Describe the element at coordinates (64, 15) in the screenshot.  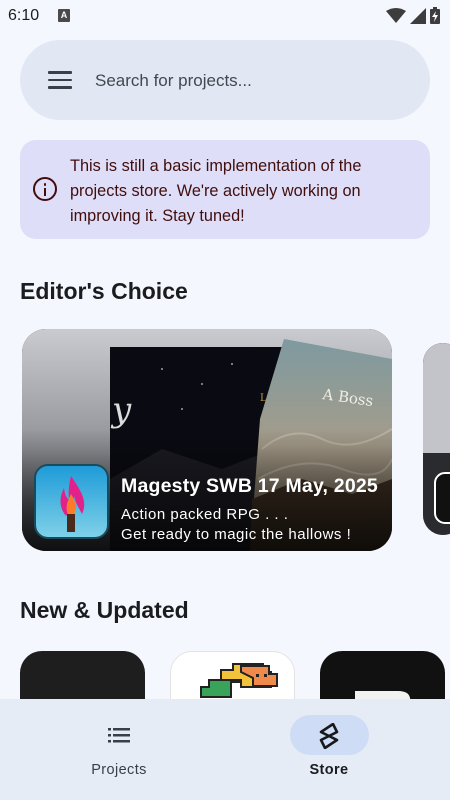
I see `notification-icon: A` at that location.